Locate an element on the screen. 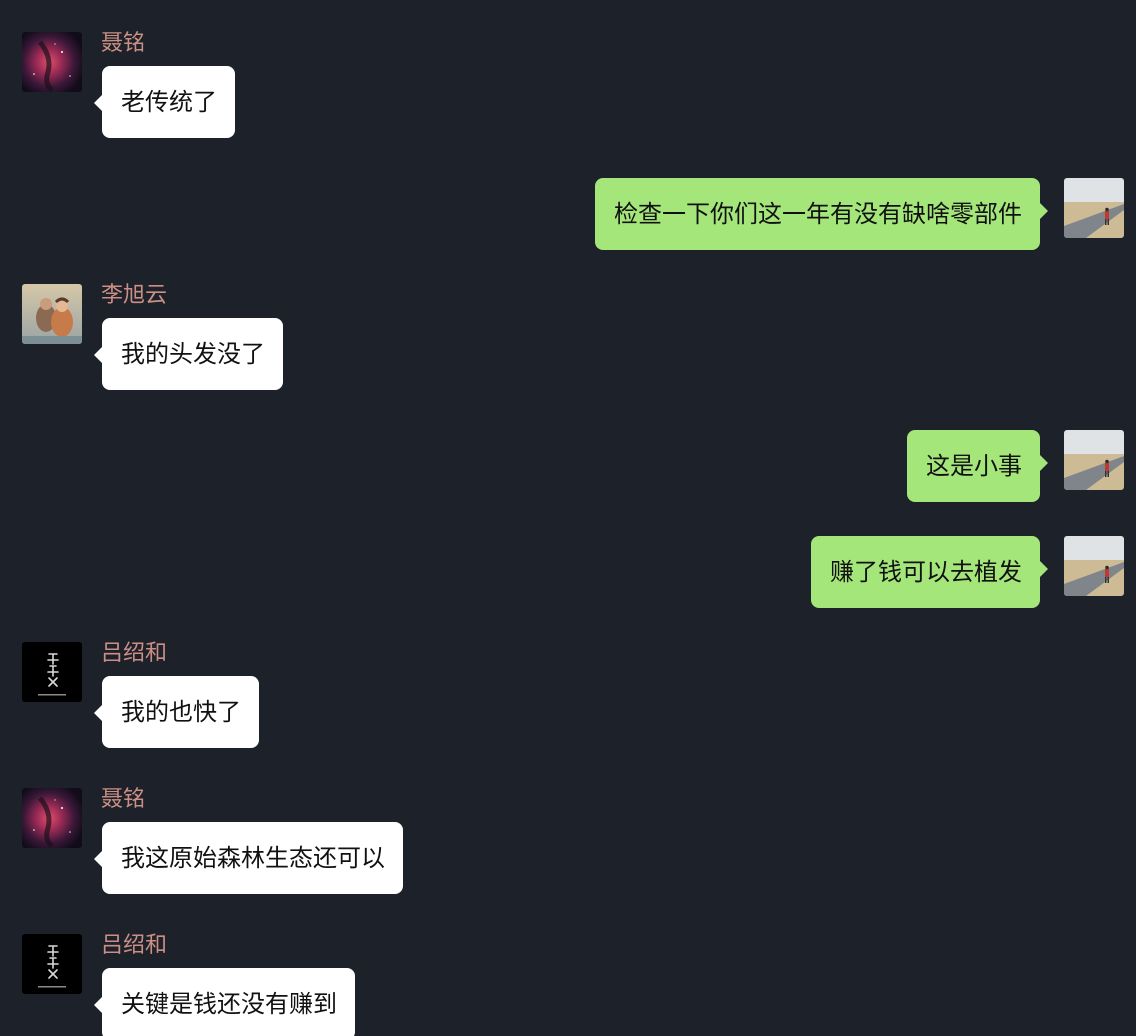 The width and height of the screenshot is (1136, 1036). message-bubble: 这是小事 is located at coordinates (977, 466).